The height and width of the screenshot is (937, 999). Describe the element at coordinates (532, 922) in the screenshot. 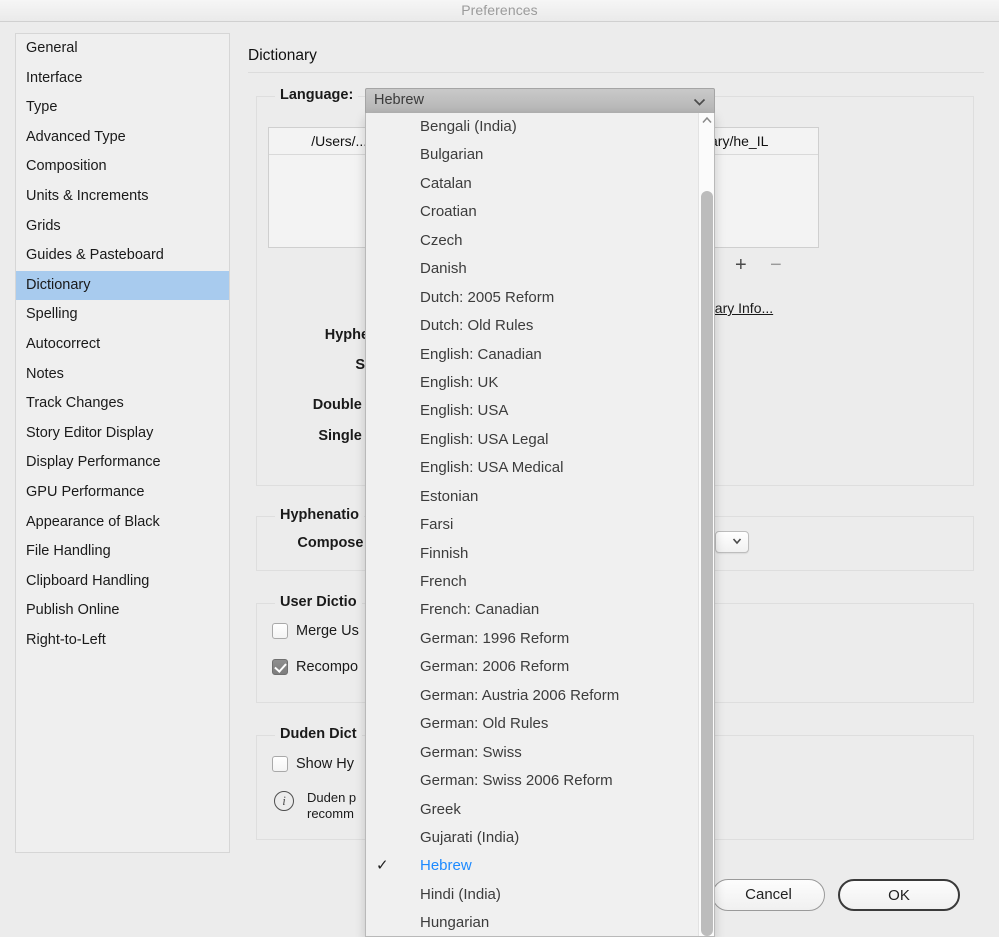

I see `language-option: Hungarian` at that location.